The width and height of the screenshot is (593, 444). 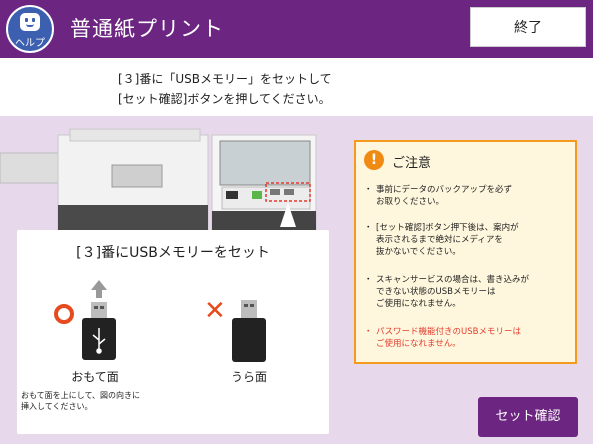 I want to click on page-title: 普通紙プリント, so click(x=147, y=29).